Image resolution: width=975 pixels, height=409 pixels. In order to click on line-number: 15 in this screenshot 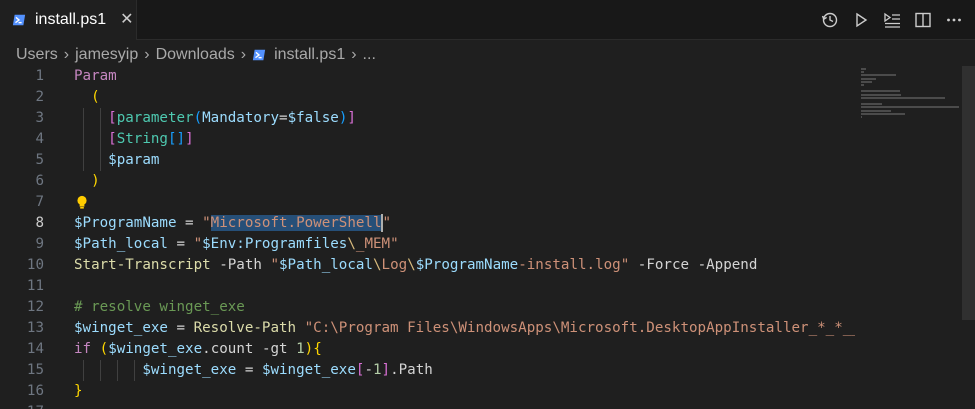, I will do `click(35, 370)`.